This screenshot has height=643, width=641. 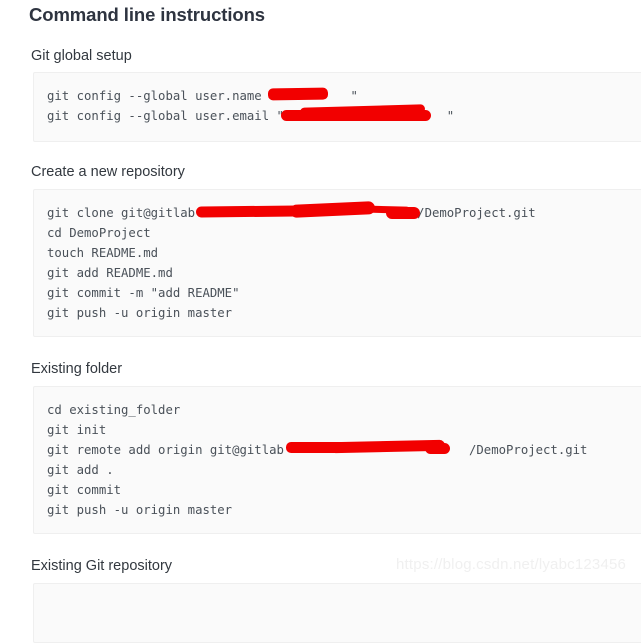 What do you see at coordinates (102, 566) in the screenshot?
I see `section-title-existing-git-repository: Existing Git repository` at bounding box center [102, 566].